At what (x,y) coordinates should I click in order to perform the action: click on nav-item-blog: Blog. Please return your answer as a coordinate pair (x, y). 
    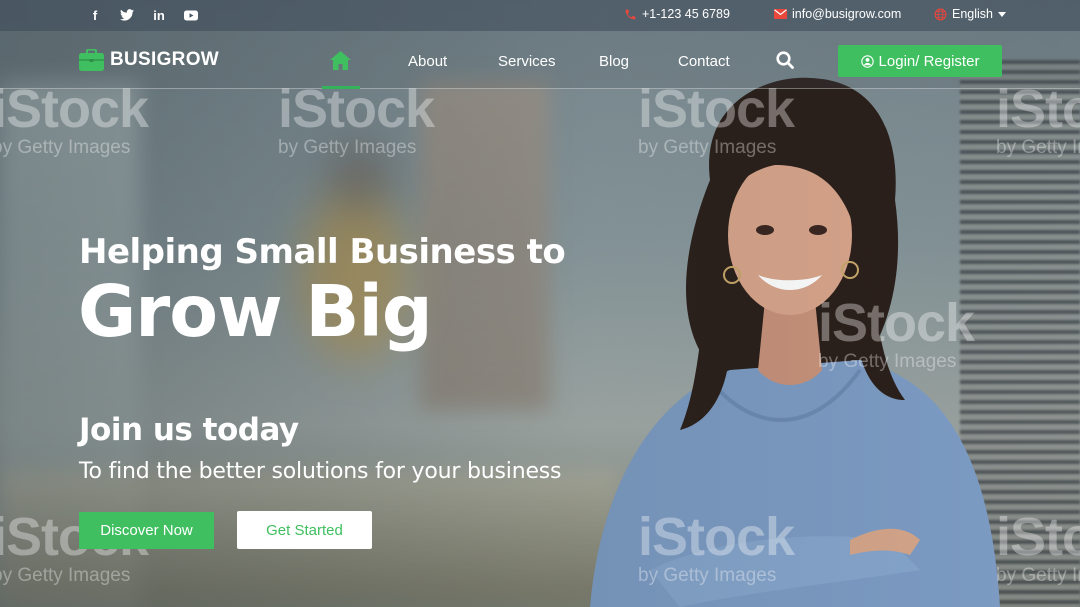
    Looking at the image, I should click on (614, 61).